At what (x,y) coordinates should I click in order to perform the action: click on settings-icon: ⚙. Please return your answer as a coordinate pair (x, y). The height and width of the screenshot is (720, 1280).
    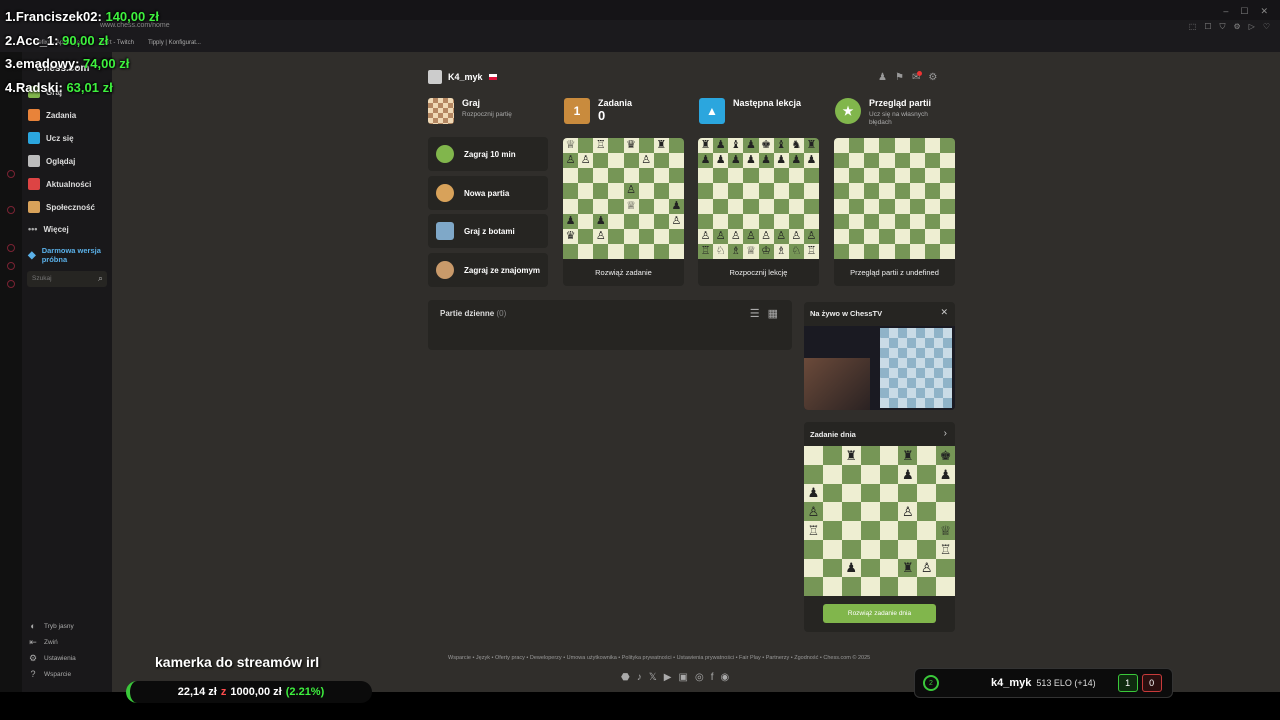
    Looking at the image, I should click on (1237, 27).